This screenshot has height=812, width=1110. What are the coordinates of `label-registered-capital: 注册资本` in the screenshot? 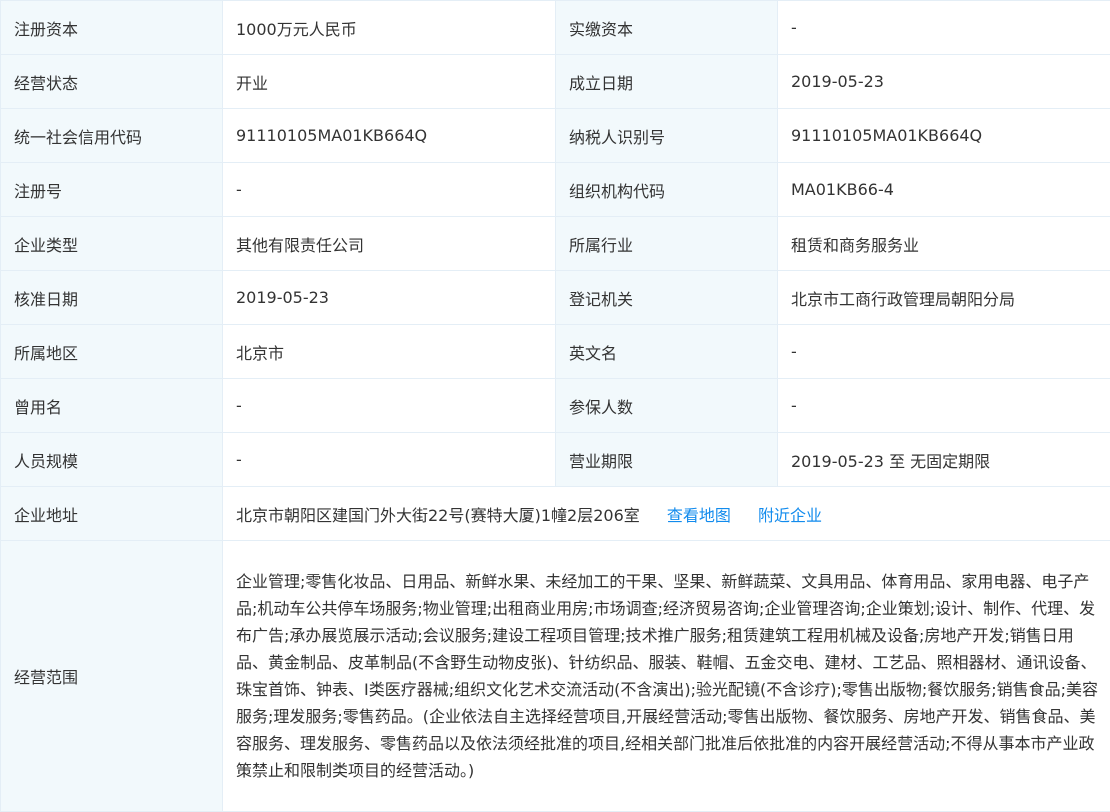 It's located at (112, 28).